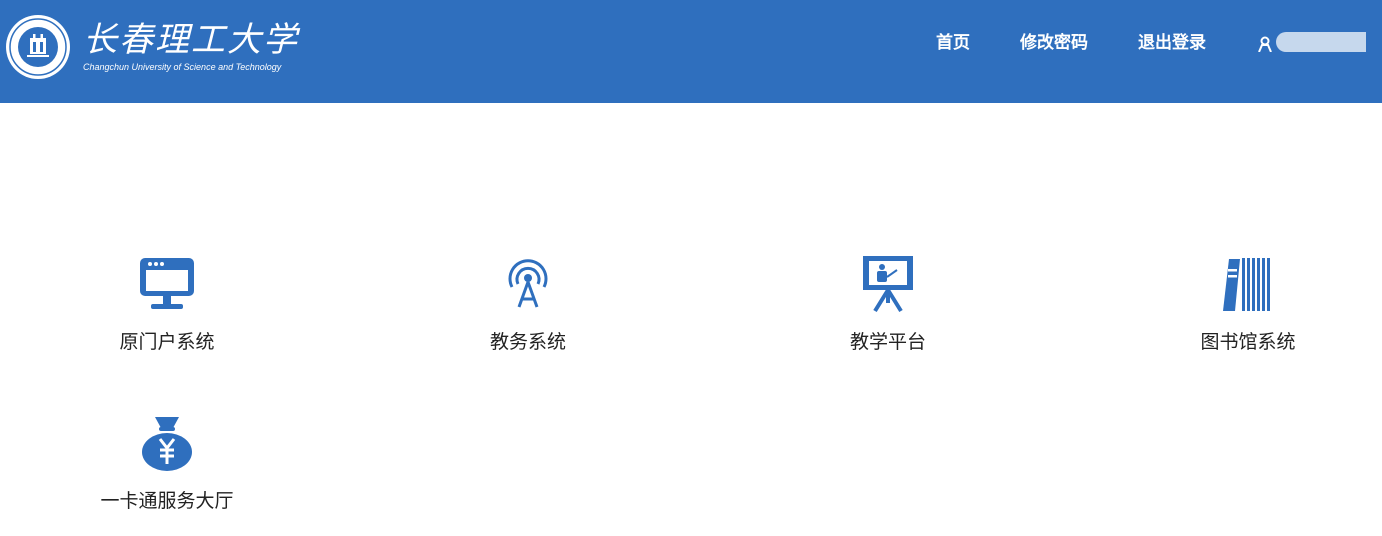  What do you see at coordinates (1248, 342) in the screenshot?
I see `tile-label: 图书馆系统` at bounding box center [1248, 342].